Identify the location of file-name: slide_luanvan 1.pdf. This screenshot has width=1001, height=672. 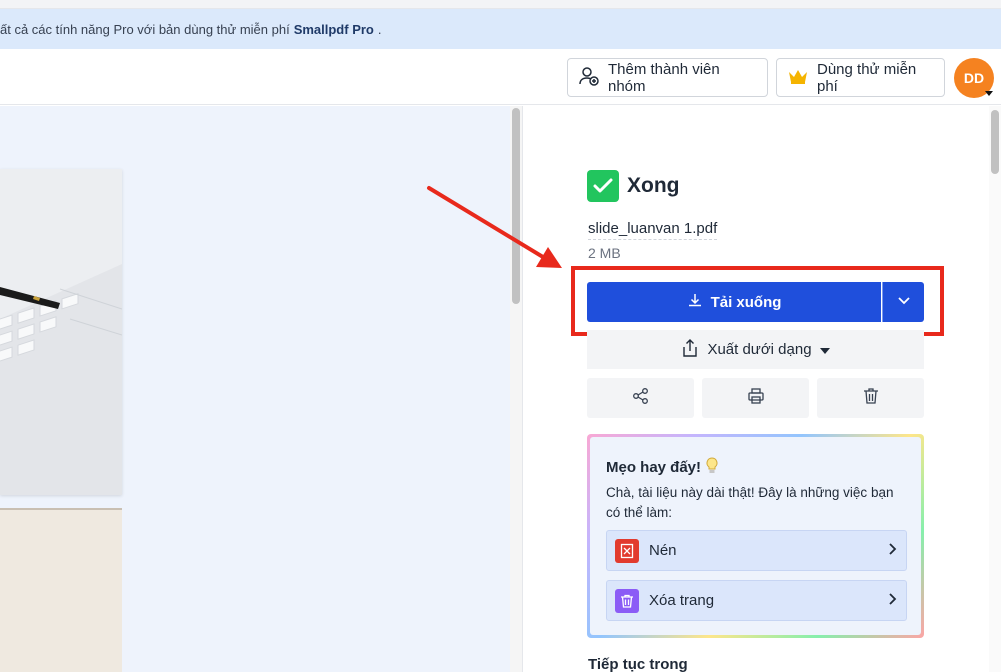
(653, 230).